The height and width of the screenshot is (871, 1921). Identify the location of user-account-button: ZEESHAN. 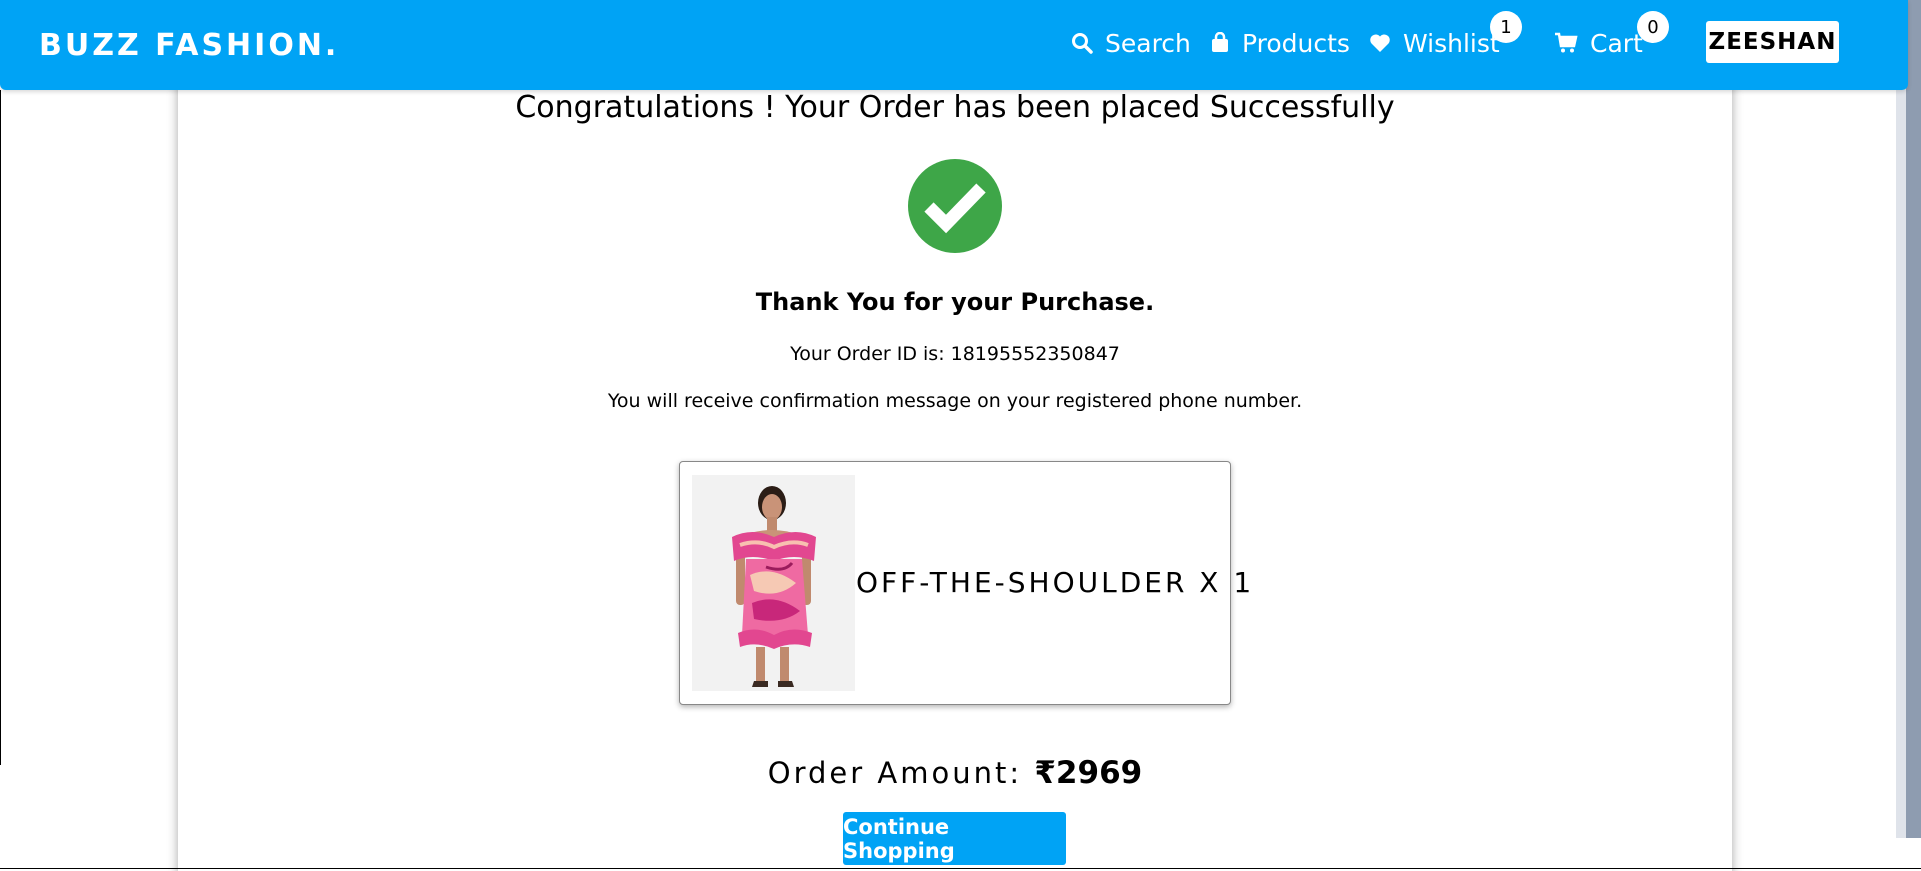
(1772, 42).